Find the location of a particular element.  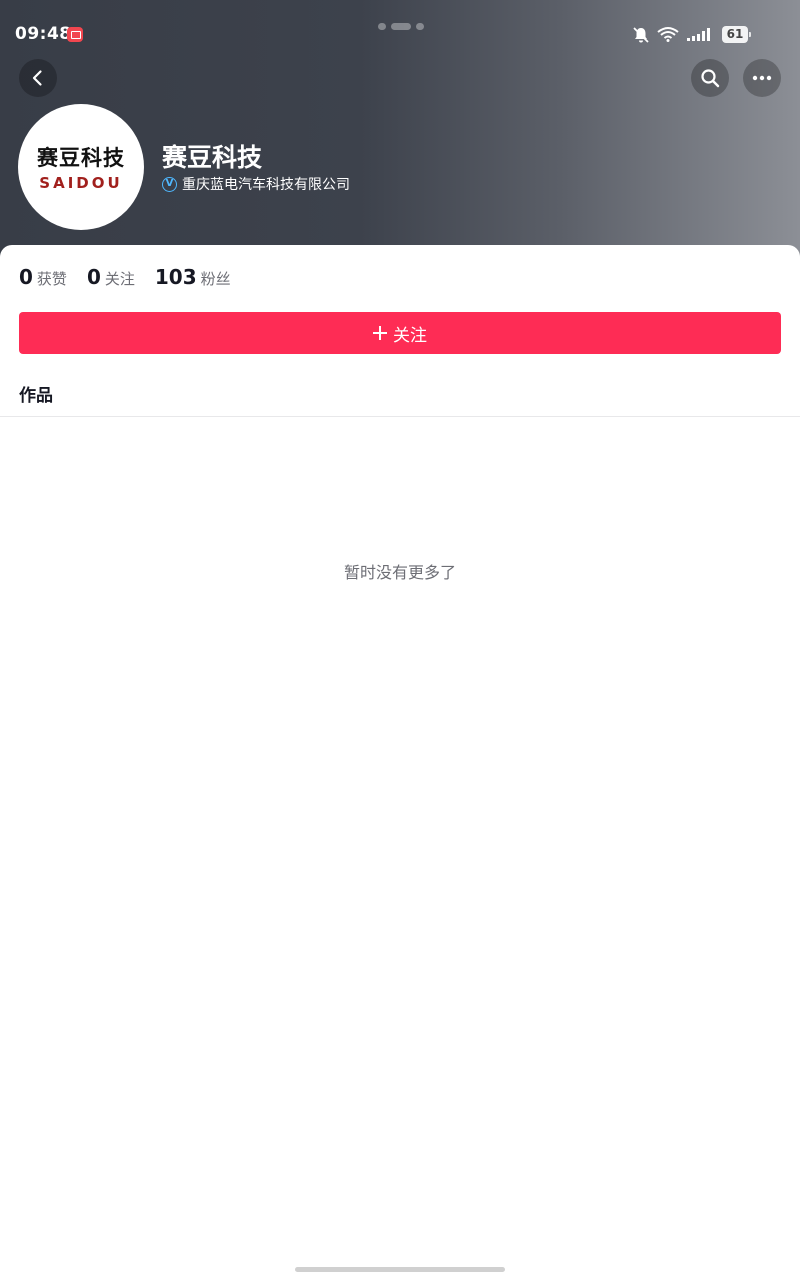

stat-following: 0 关注 is located at coordinates (111, 277).